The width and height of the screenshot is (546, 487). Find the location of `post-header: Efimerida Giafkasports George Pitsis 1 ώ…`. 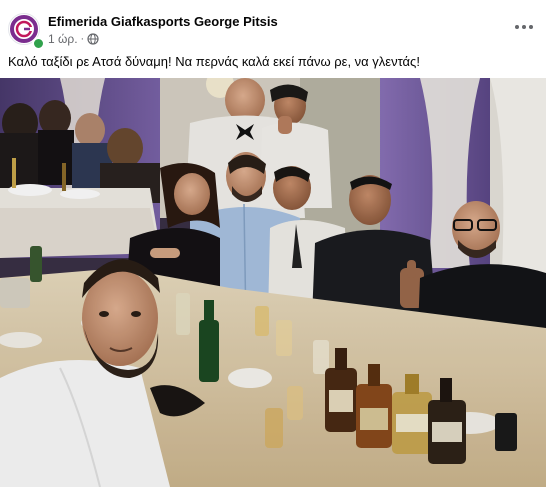

post-header: Efimerida Giafkasports George Pitsis 1 ώ… is located at coordinates (273, 25).